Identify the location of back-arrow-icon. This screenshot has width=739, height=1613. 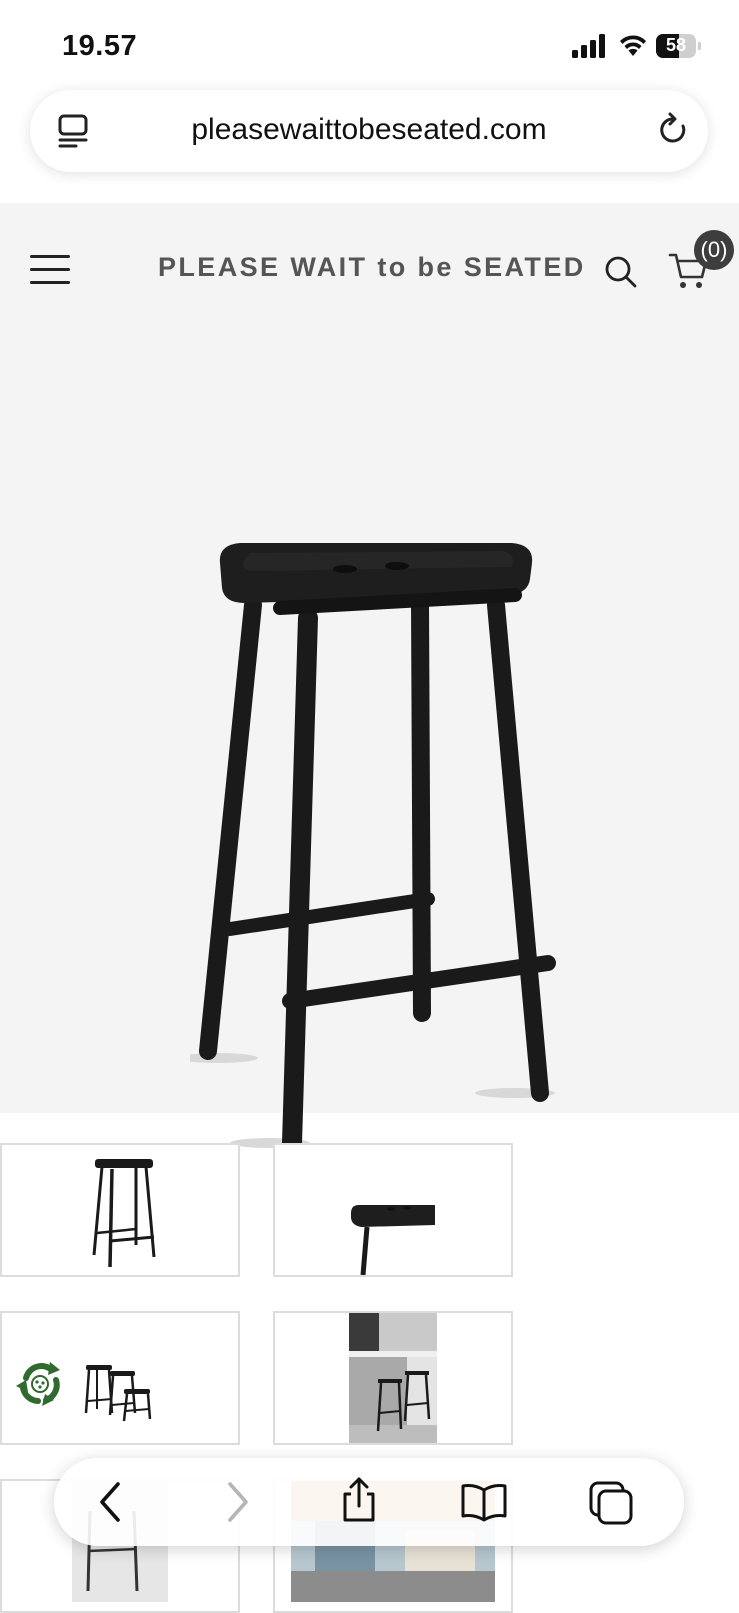
(111, 1502).